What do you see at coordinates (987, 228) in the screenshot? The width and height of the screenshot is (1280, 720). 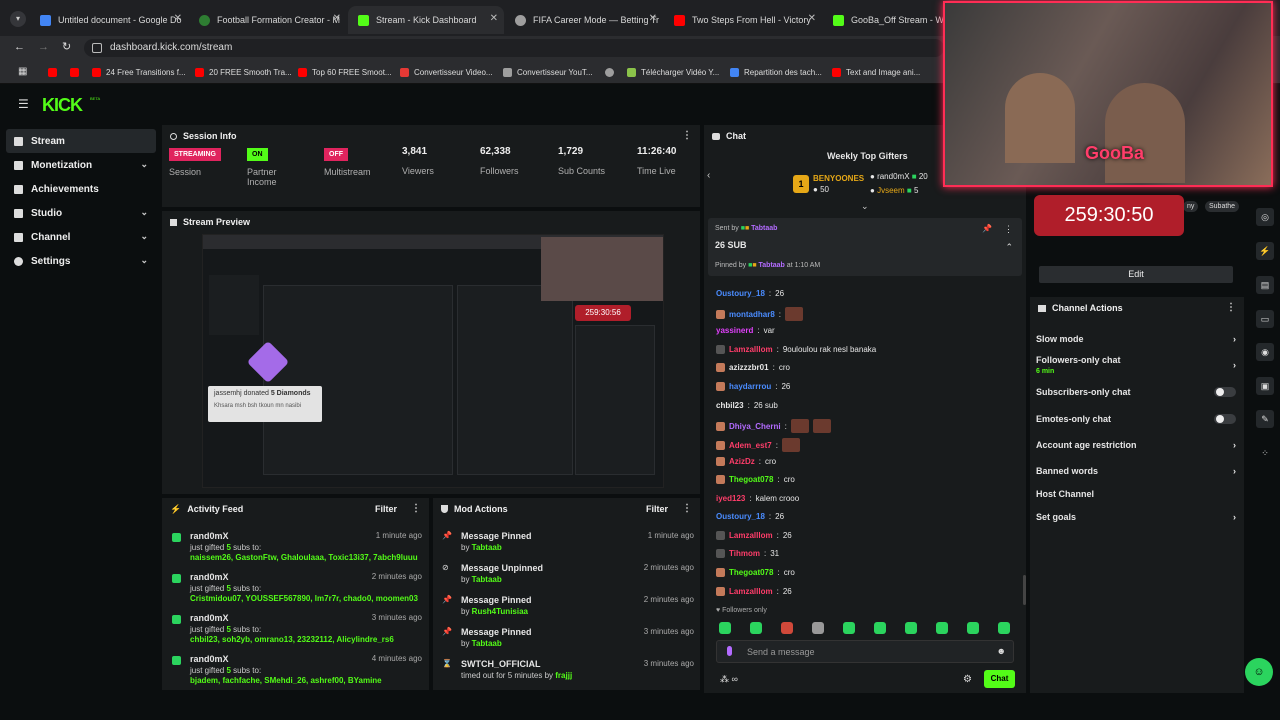 I see `pin-icon: 📌` at bounding box center [987, 228].